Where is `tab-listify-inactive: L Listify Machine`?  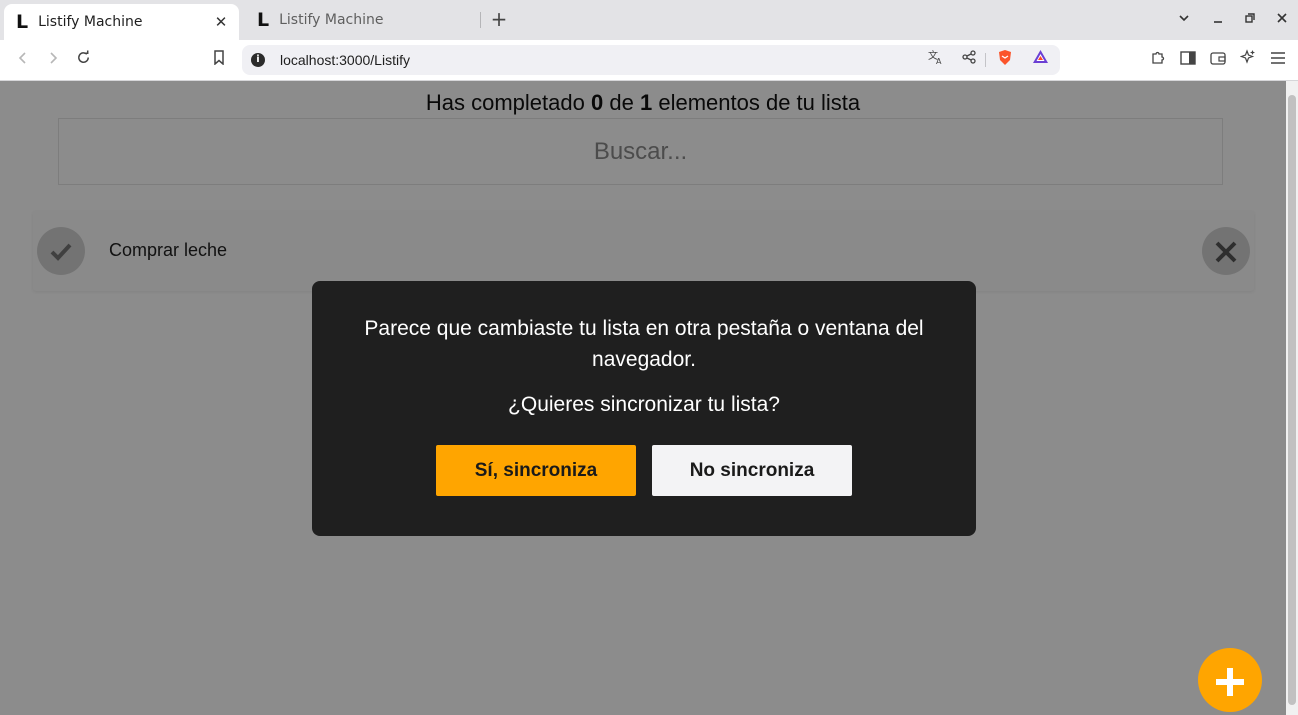
tab-listify-inactive: L Listify Machine is located at coordinates (365, 20).